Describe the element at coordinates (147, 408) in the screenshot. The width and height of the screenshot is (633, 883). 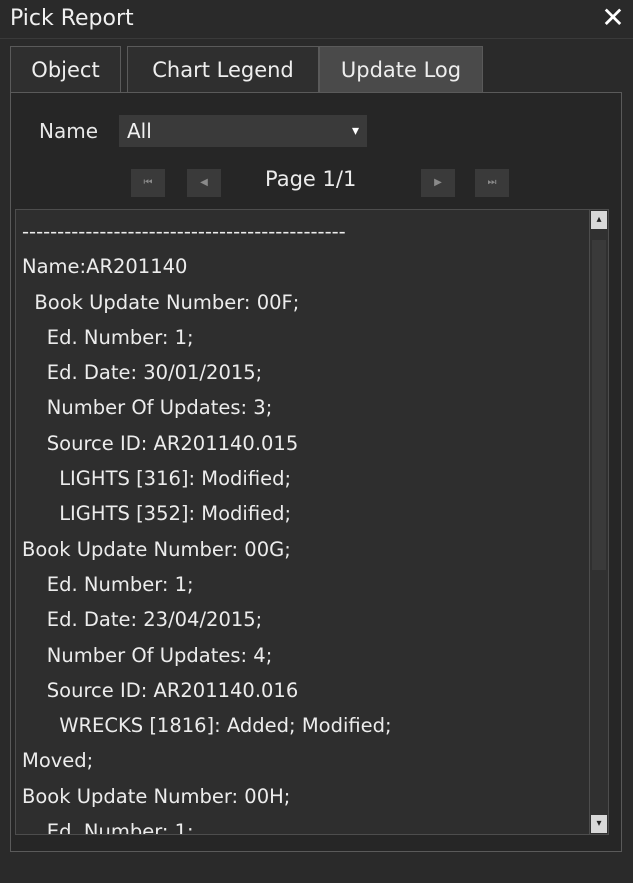
I see `log-line: Number Of Updates: 3;` at that location.